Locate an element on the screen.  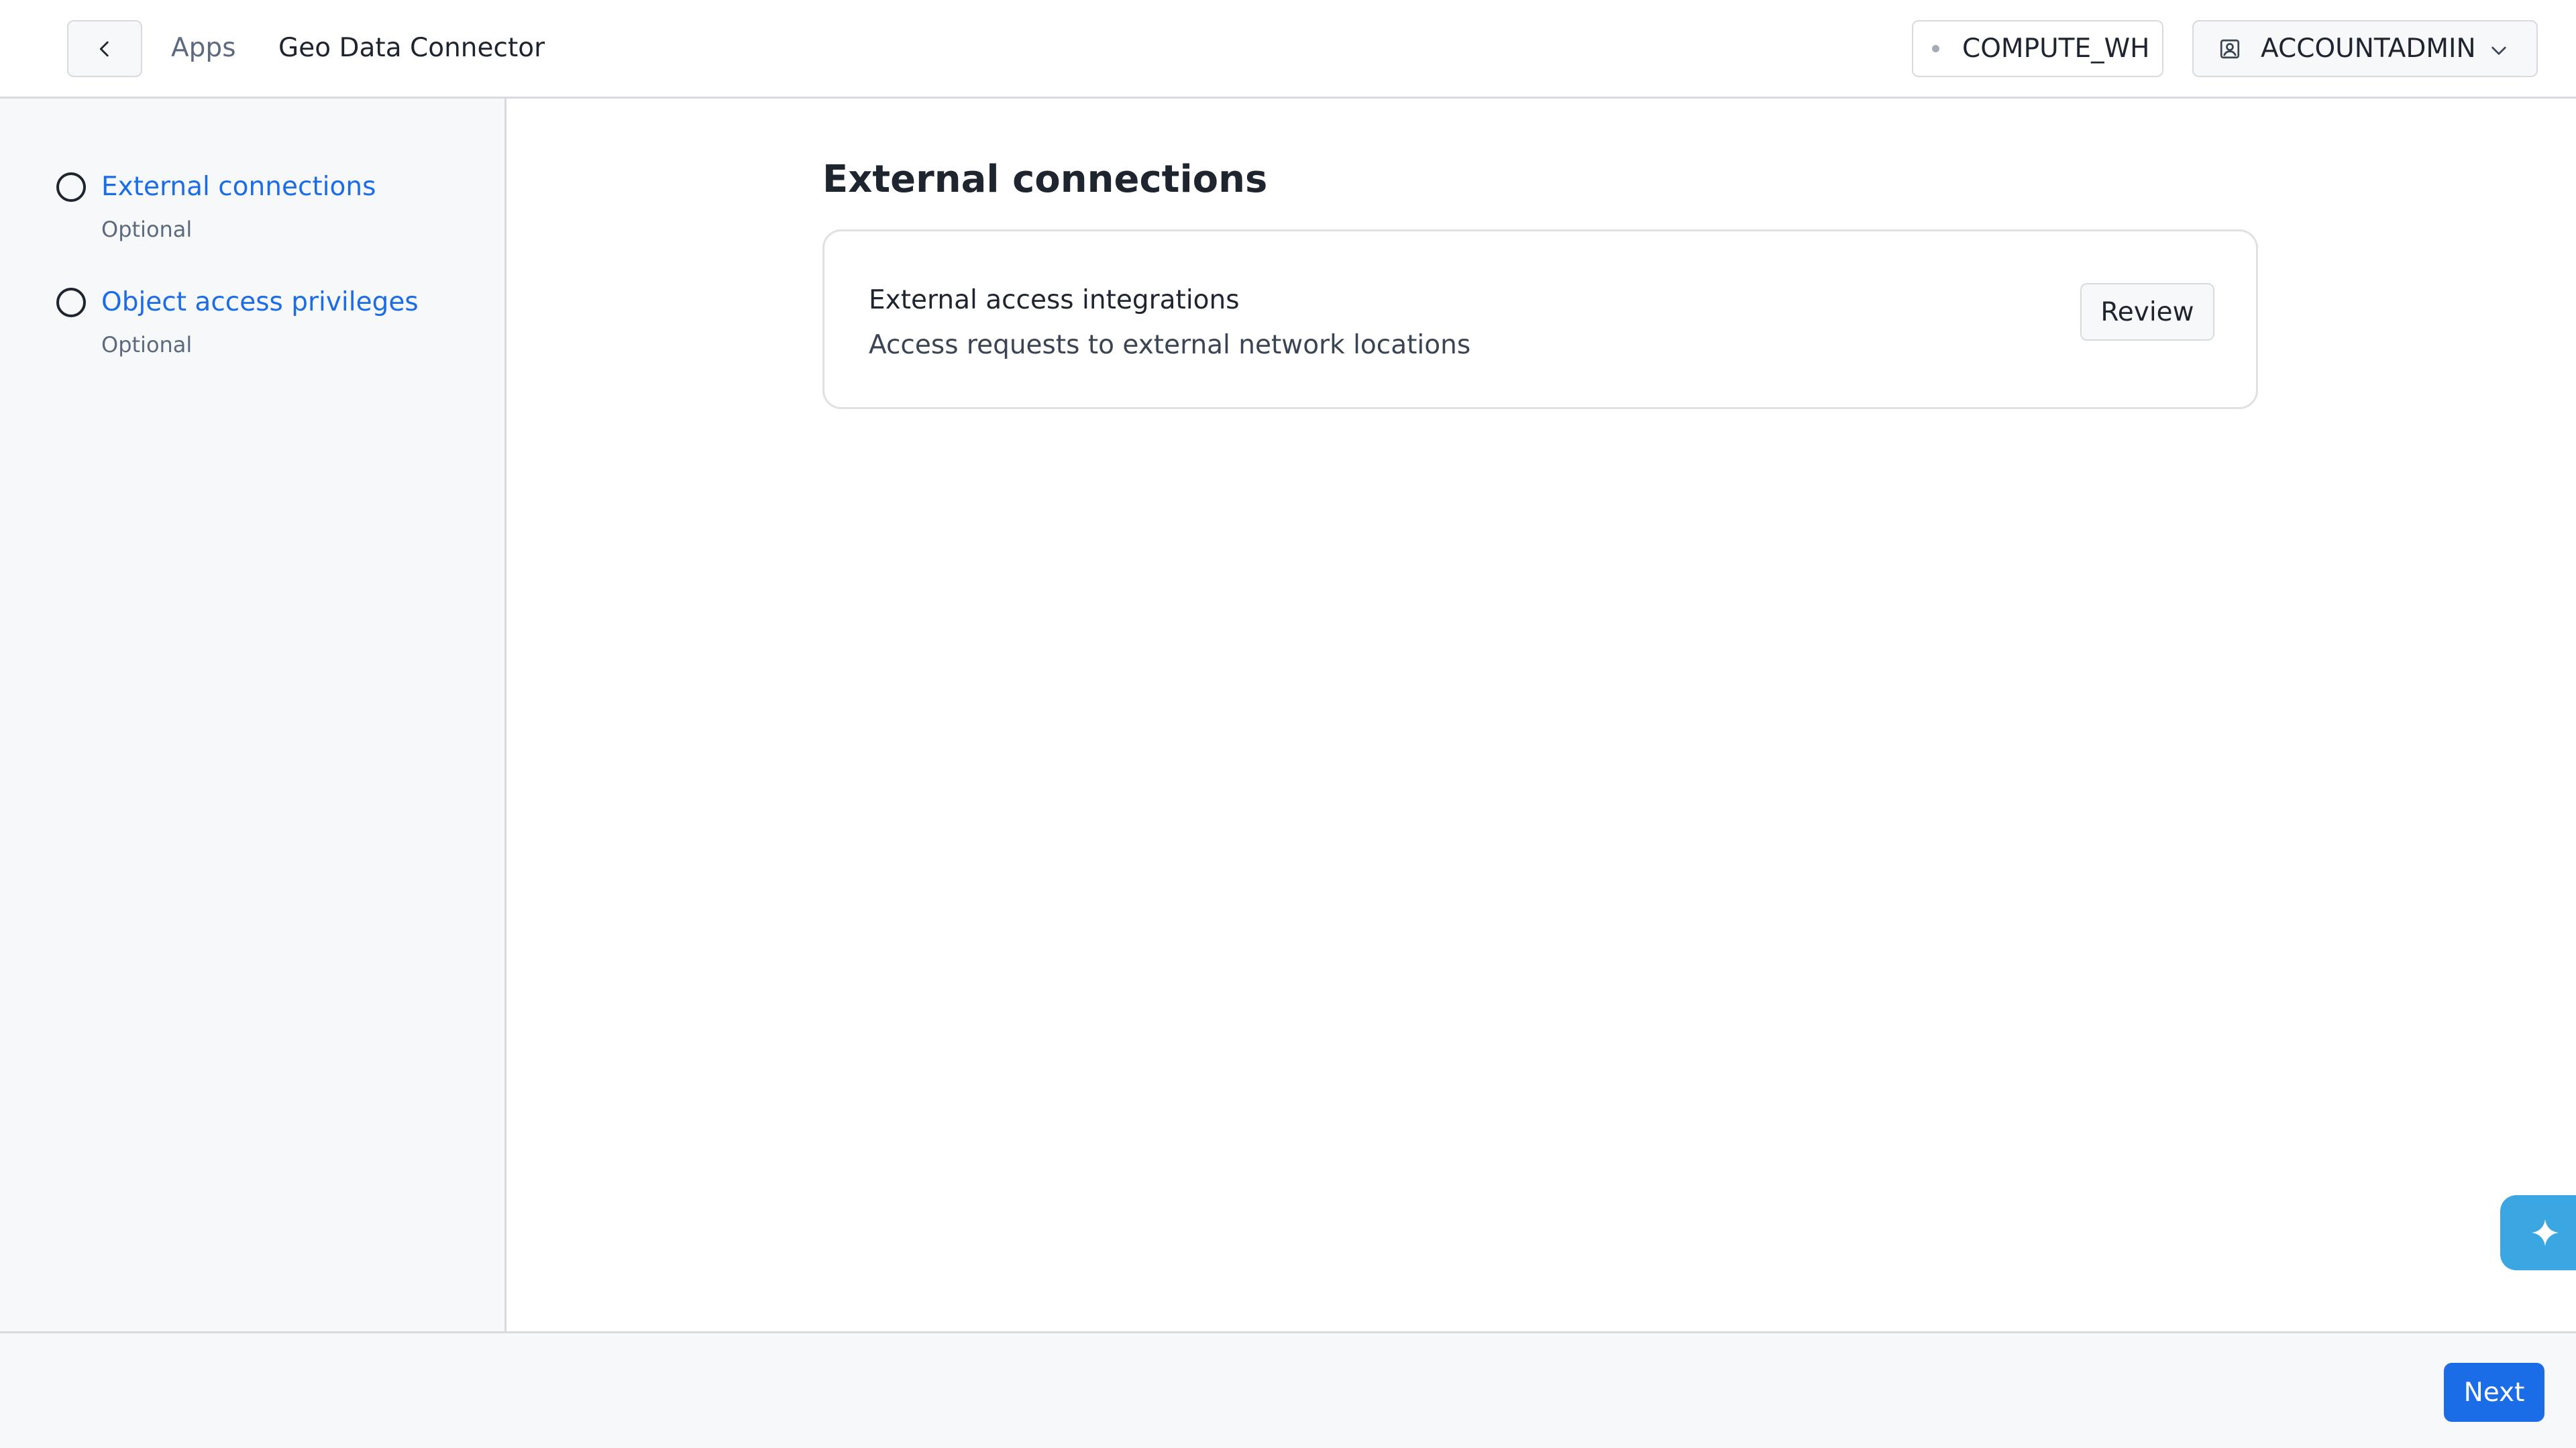
warehouse-selector: COMPUTE_WH is located at coordinates (2037, 48).